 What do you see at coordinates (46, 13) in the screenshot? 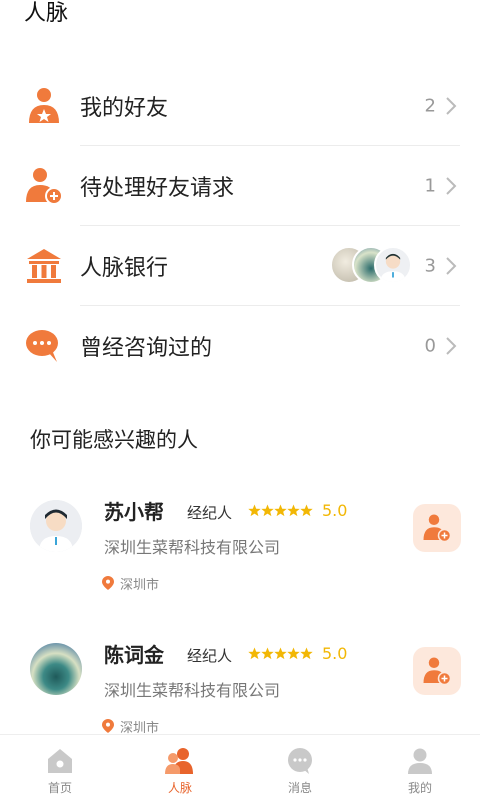
I see `page-title: 人脉` at bounding box center [46, 13].